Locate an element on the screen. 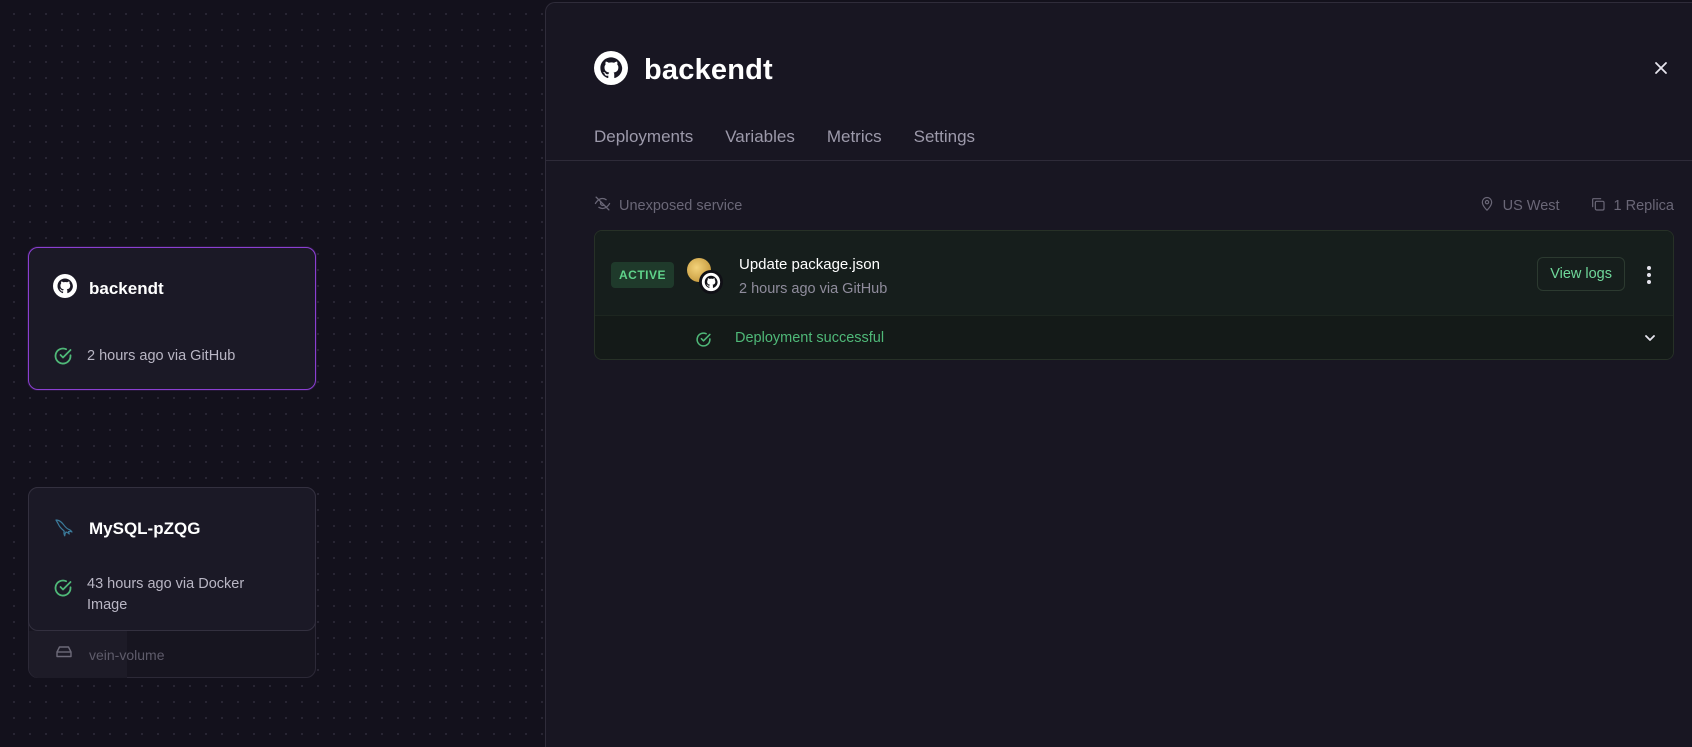 Image resolution: width=1692 pixels, height=747 pixels. service-meta: Unexposed service US West 1 Replica is located at coordinates (1134, 205).